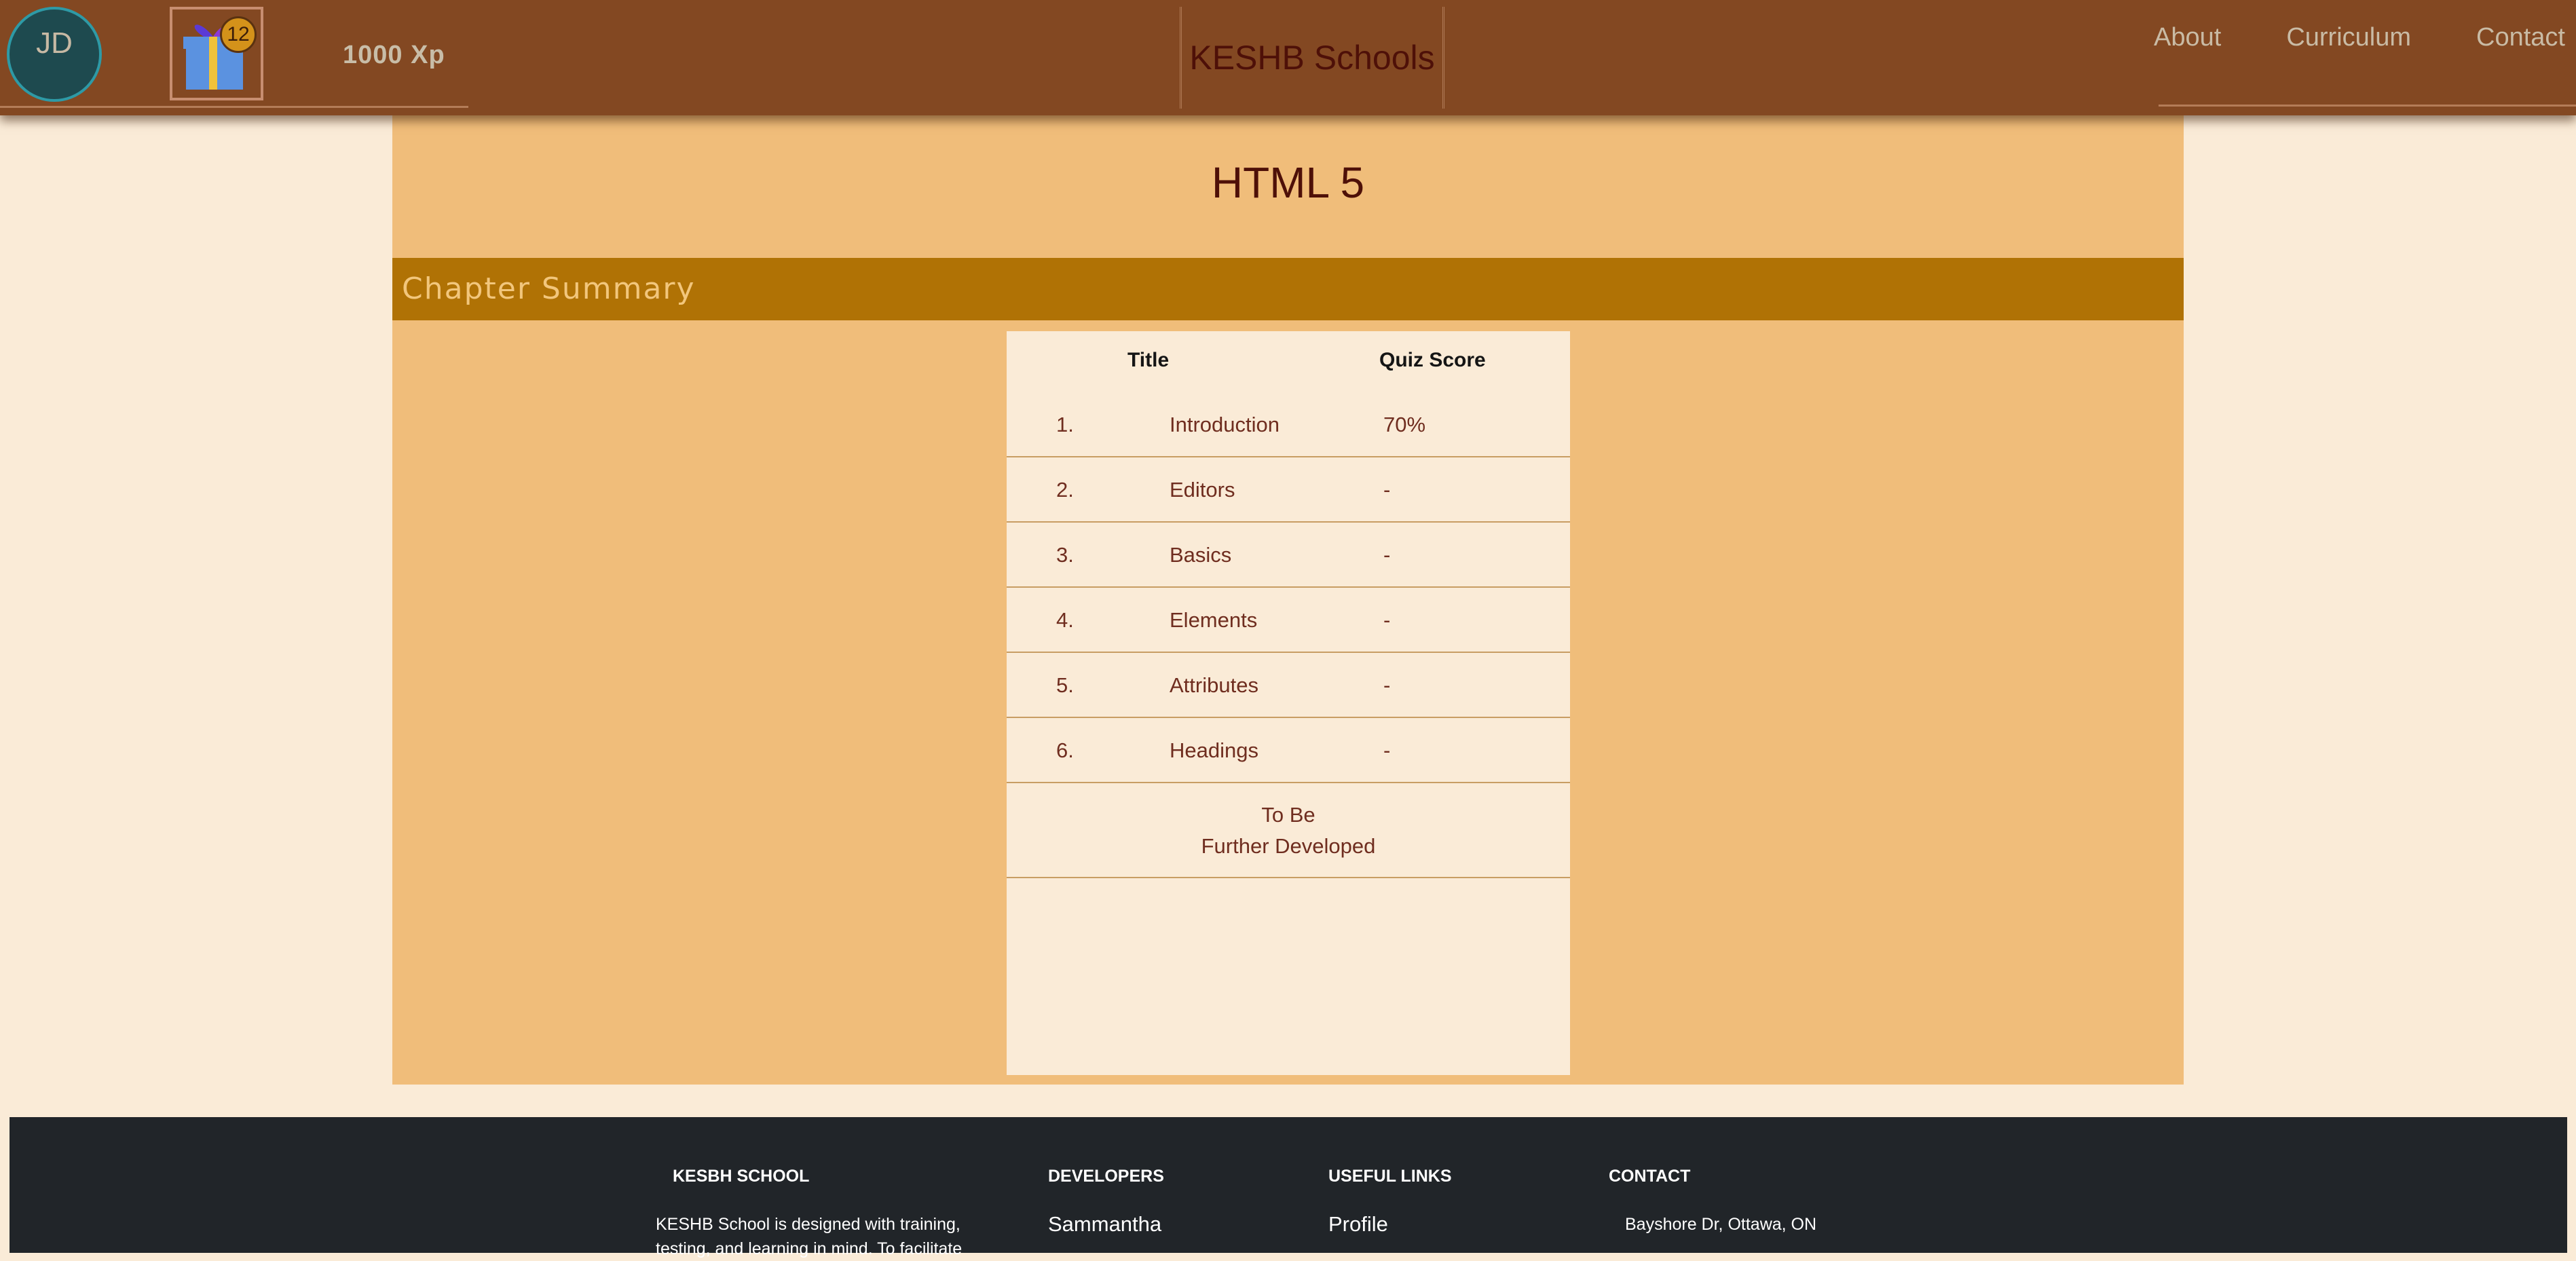 Image resolution: width=2576 pixels, height=1261 pixels. I want to click on table-row: 4. Elements -, so click(1289, 620).